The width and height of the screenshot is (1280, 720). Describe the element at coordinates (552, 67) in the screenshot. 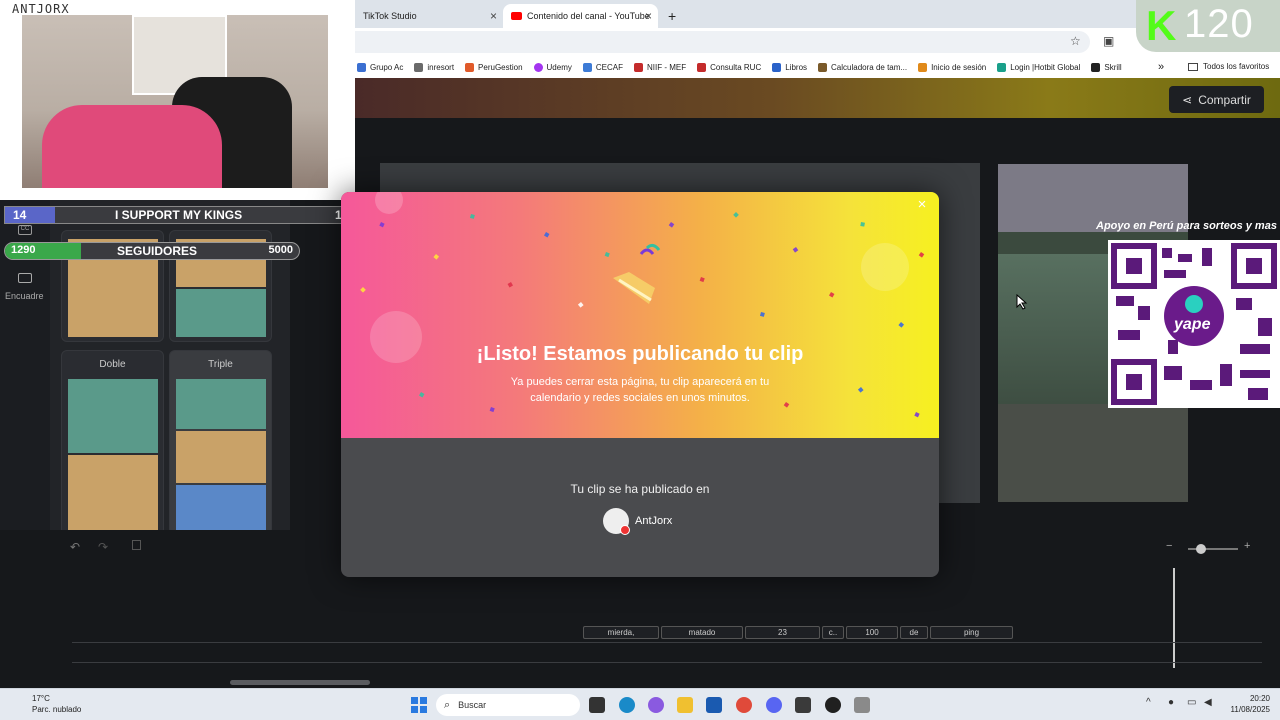

I see `bookmark-item: Udemy` at that location.